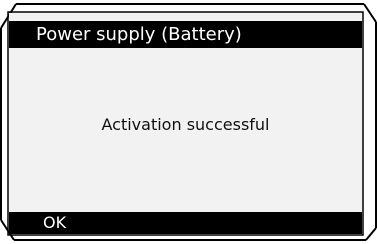 The height and width of the screenshot is (244, 377). What do you see at coordinates (54, 223) in the screenshot?
I see `ok-button: OK` at bounding box center [54, 223].